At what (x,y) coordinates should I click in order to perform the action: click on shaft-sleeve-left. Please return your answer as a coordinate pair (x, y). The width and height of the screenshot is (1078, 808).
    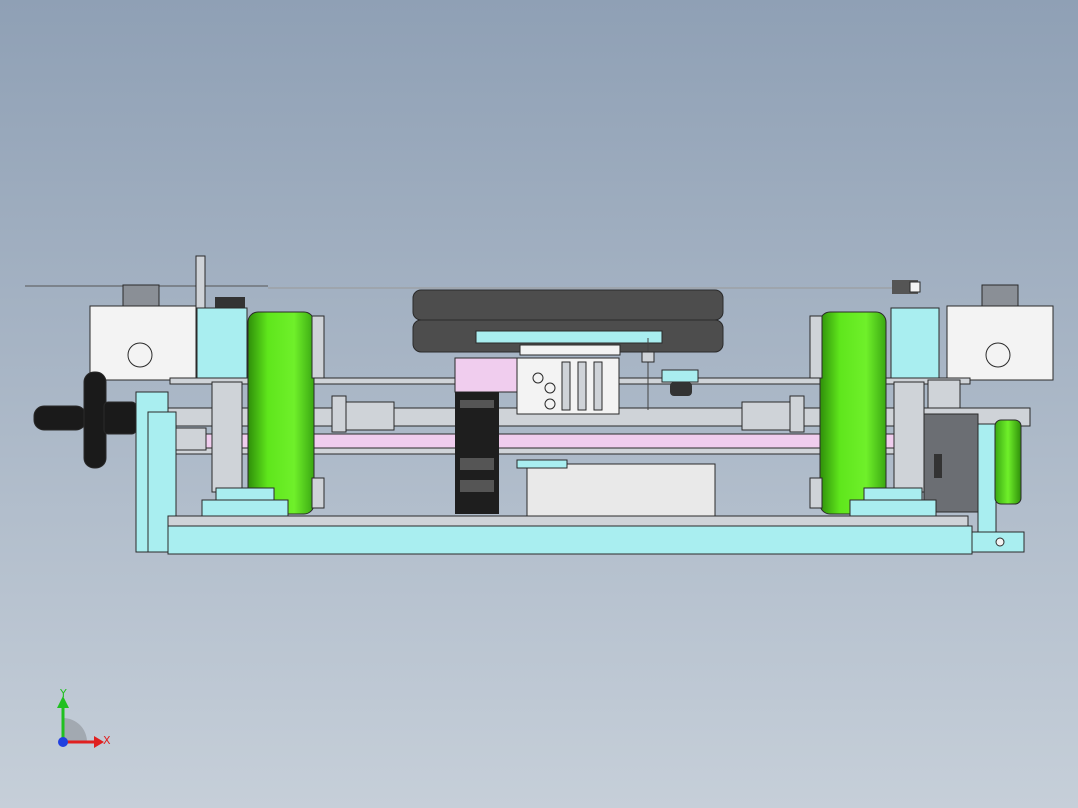
    Looking at the image, I should click on (370, 416).